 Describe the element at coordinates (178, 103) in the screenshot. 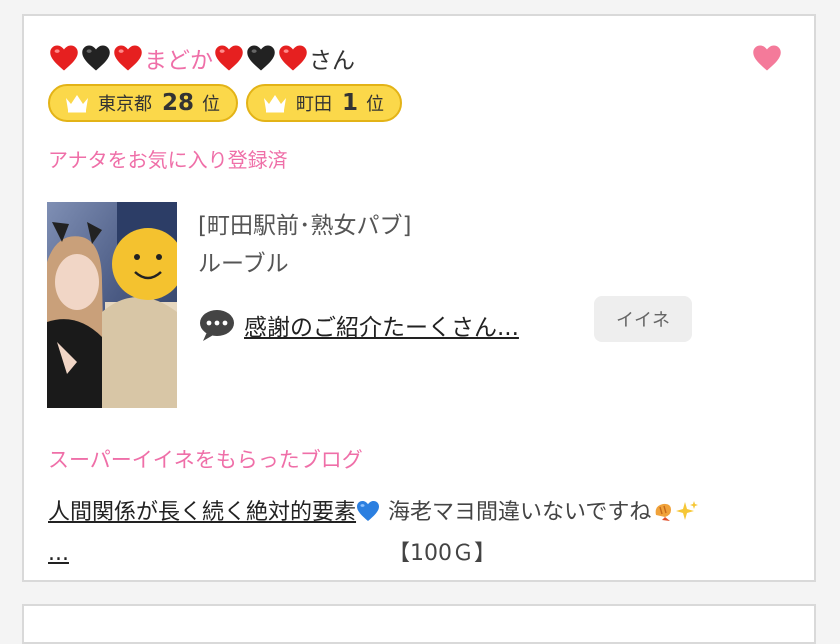

I see `ranking-number: 28` at that location.